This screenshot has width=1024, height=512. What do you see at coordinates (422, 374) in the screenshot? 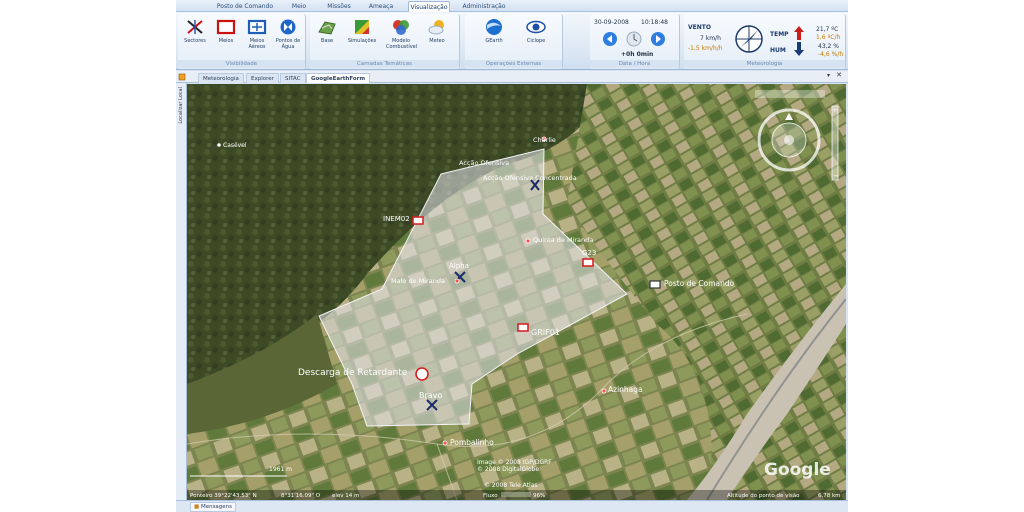
I see `descarga-retardante-icon` at bounding box center [422, 374].